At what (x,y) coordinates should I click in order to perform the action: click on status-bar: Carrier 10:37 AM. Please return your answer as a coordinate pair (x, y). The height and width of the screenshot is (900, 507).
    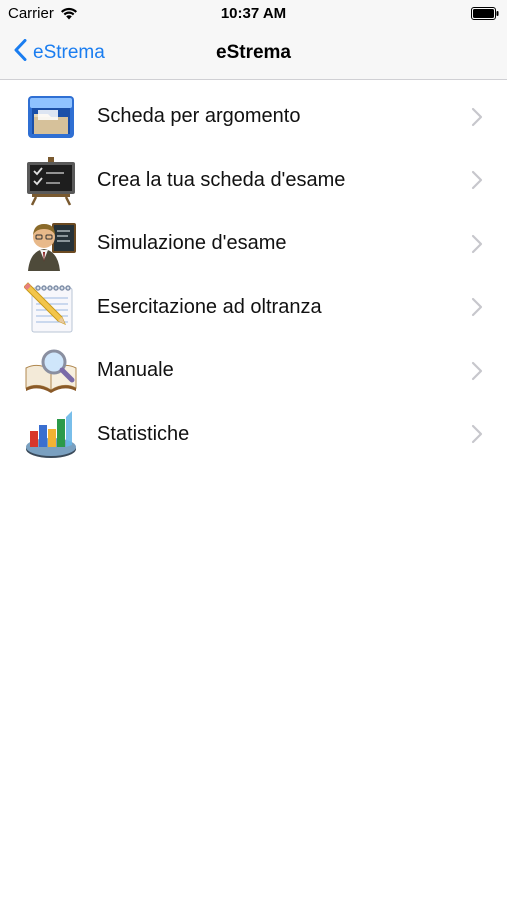
    Looking at the image, I should click on (253, 14).